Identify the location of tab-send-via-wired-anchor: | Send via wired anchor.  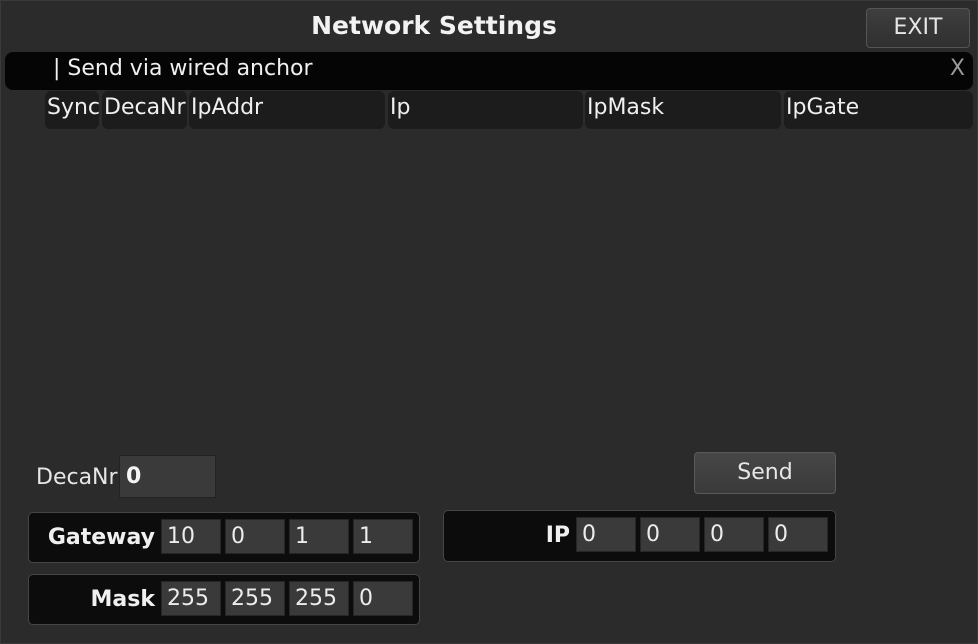
(183, 68).